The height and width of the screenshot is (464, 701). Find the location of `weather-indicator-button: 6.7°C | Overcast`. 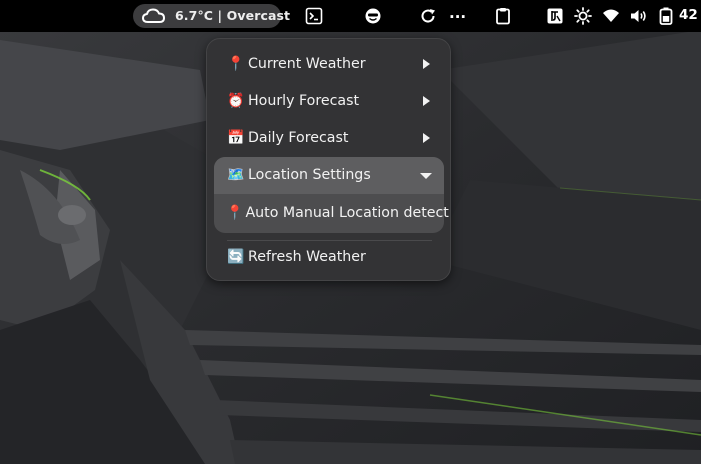

weather-indicator-button: 6.7°C | Overcast is located at coordinates (211, 16).